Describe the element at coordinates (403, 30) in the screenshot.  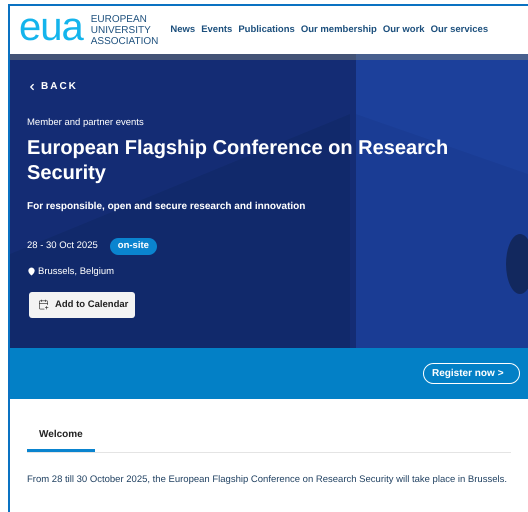
I see `nav-link: Our work` at that location.